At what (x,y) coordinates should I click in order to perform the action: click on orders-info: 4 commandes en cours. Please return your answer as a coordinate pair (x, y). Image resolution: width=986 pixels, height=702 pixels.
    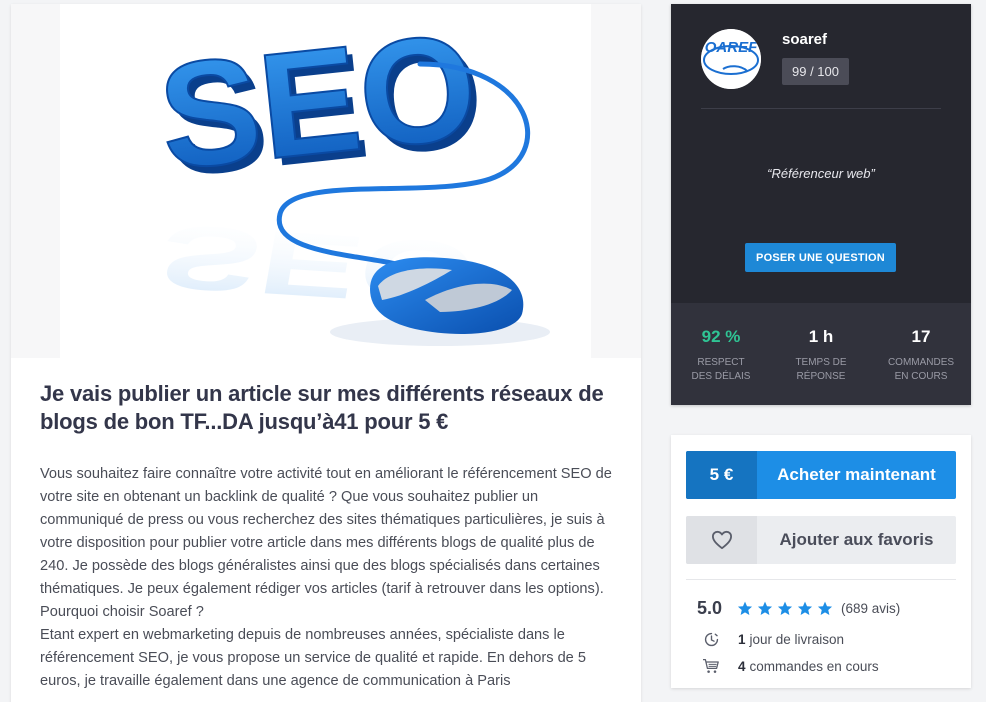
    Looking at the image, I should click on (790, 666).